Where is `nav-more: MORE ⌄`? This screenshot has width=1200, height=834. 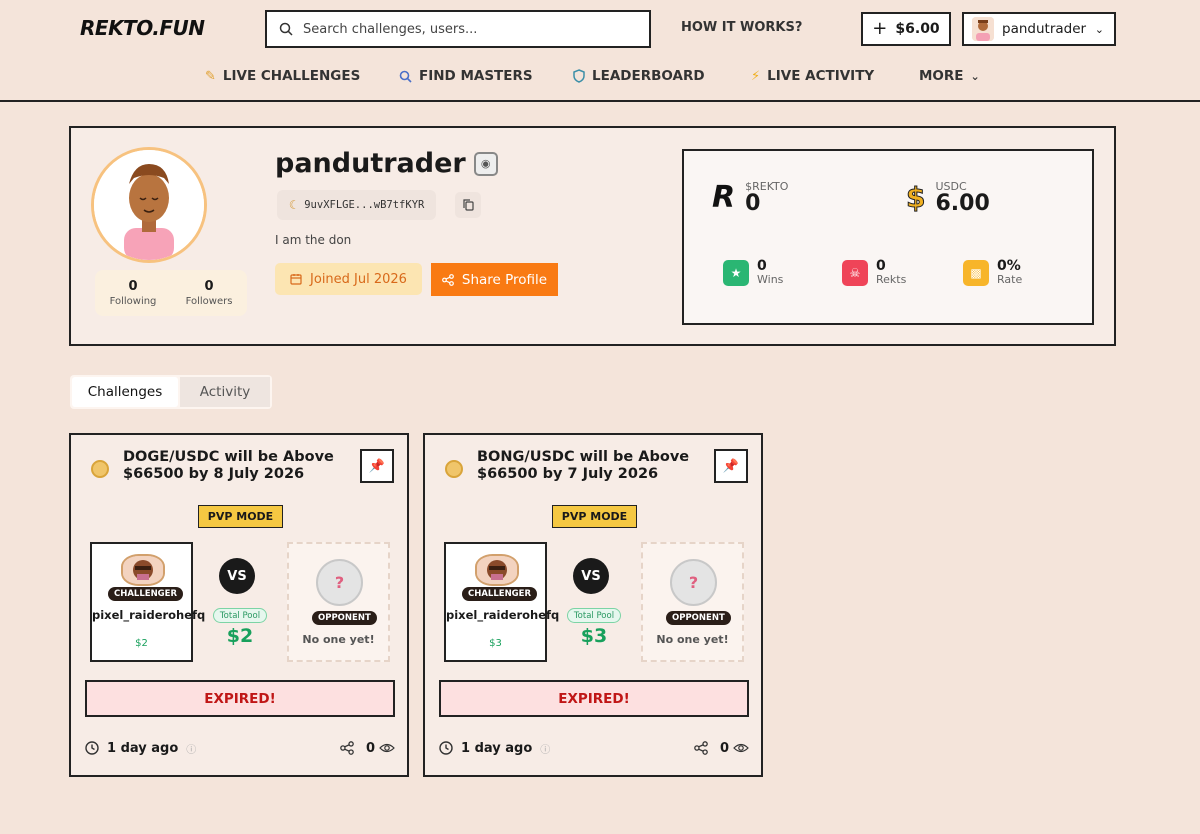
nav-more: MORE ⌄ is located at coordinates (949, 76).